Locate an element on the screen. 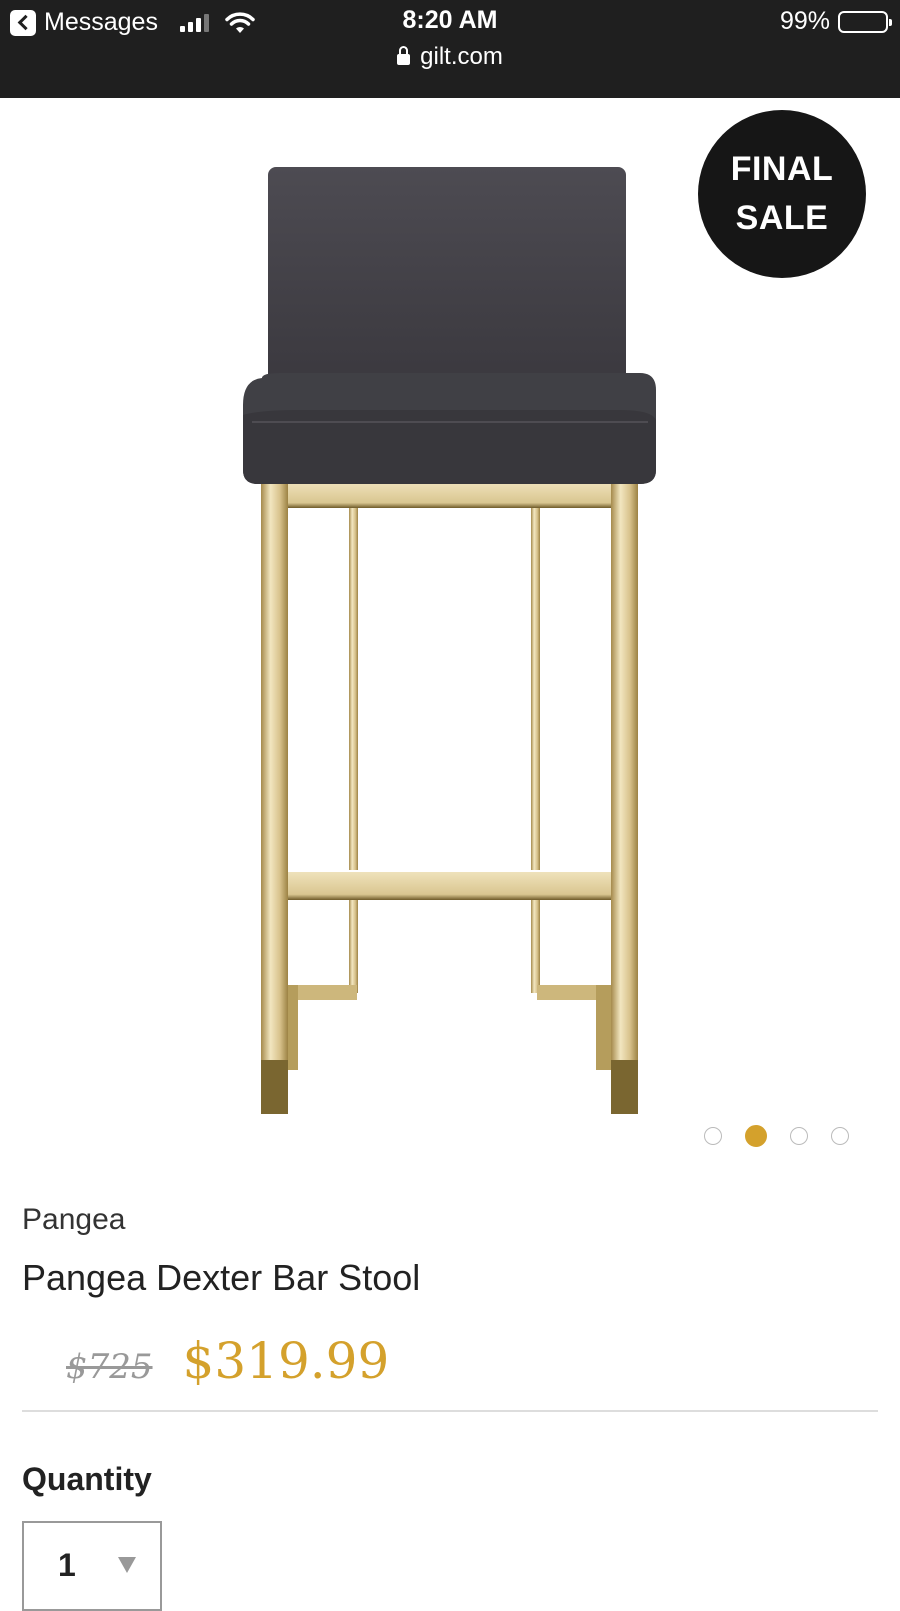 This screenshot has width=900, height=1611. quantity-label: Quantity is located at coordinates (87, 1479).